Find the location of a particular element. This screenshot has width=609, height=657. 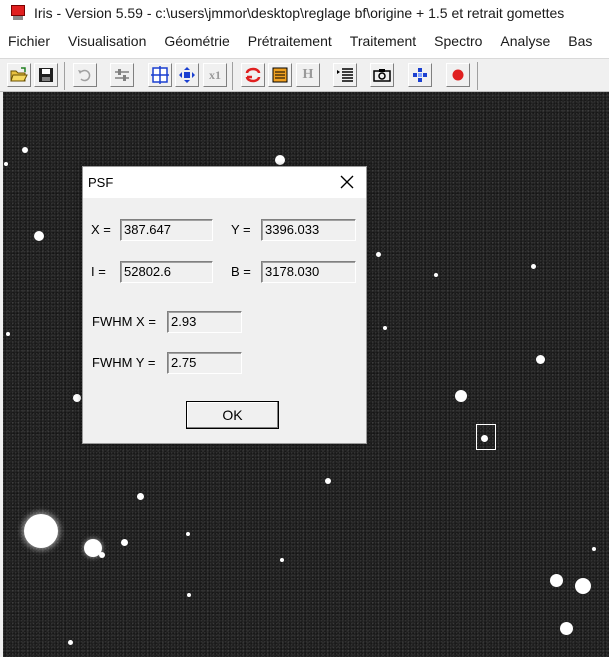

open-folder-icon is located at coordinates (19, 74).